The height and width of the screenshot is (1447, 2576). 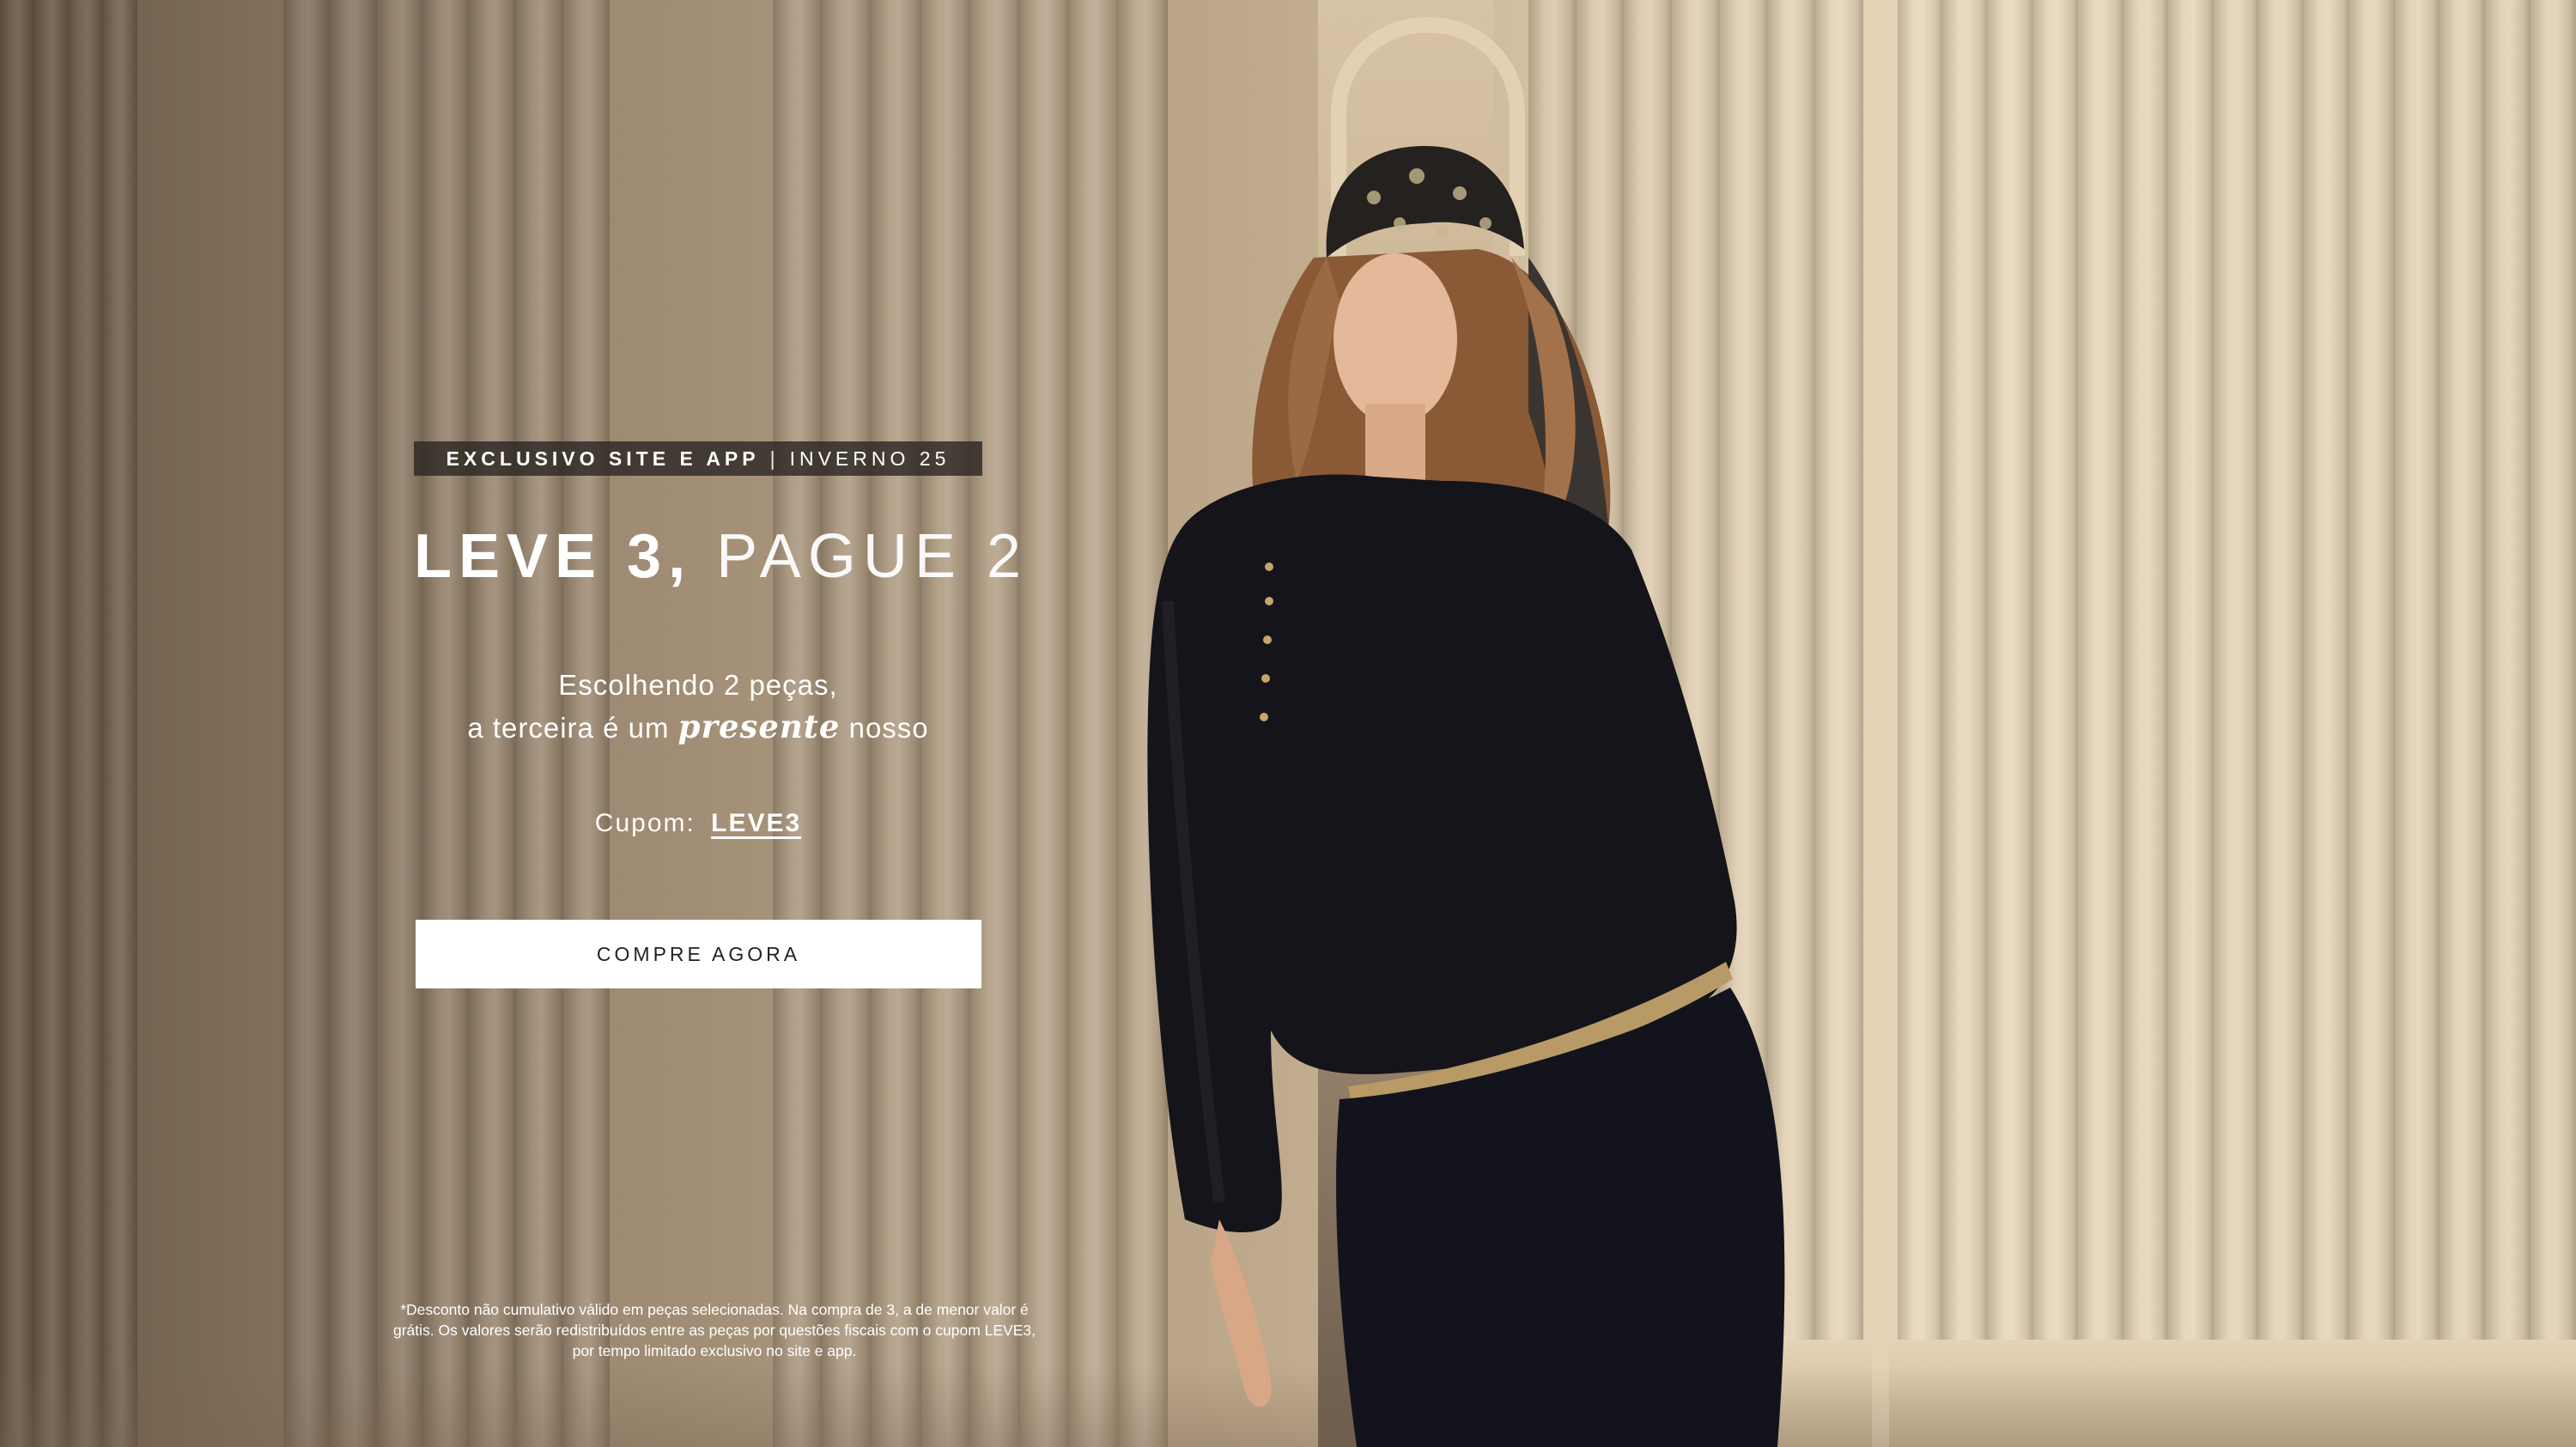 I want to click on subtitle-emphasis: presente, so click(x=759, y=727).